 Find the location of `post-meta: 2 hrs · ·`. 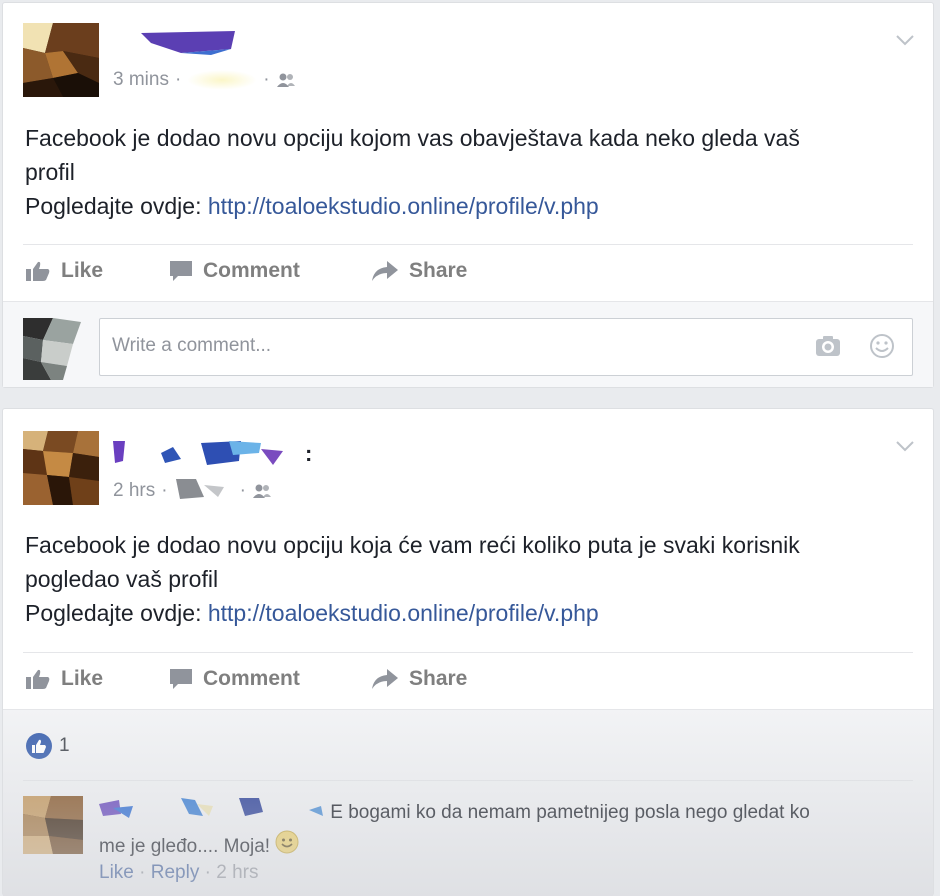

post-meta: 2 hrs · · is located at coordinates (192, 491).